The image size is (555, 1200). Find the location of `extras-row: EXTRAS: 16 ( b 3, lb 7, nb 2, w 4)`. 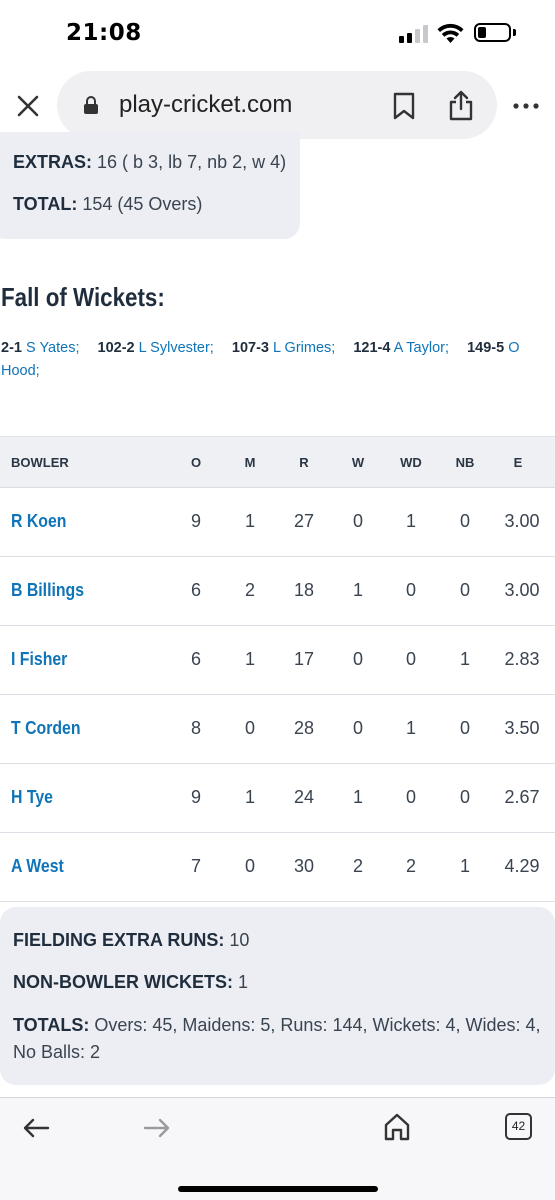

extras-row: EXTRAS: 16 ( b 3, lb 7, nb 2, w 4) is located at coordinates (149, 162).